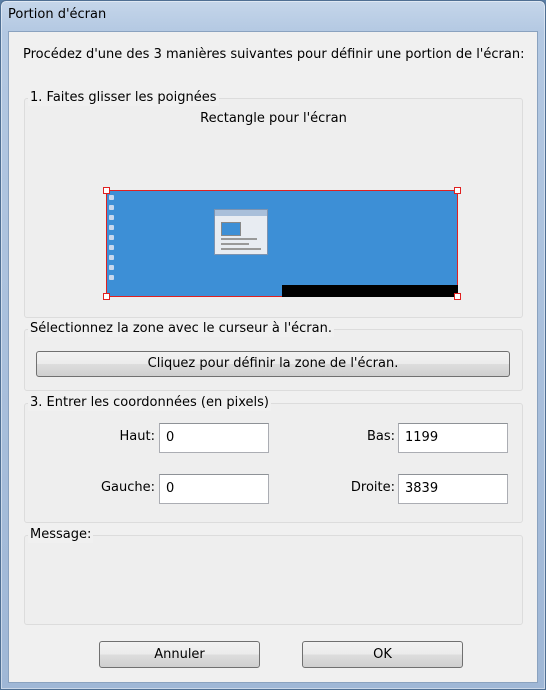  I want to click on preview-black-area, so click(370, 291).